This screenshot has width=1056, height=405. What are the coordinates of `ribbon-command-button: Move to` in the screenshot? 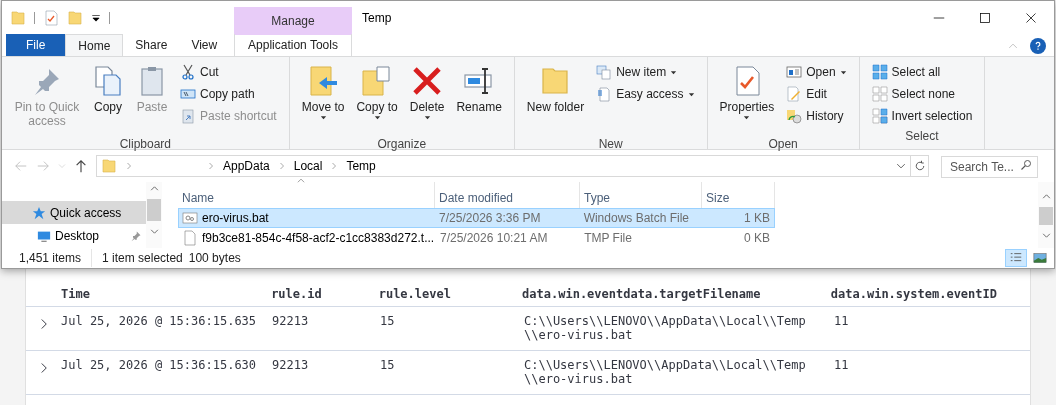 It's located at (323, 98).